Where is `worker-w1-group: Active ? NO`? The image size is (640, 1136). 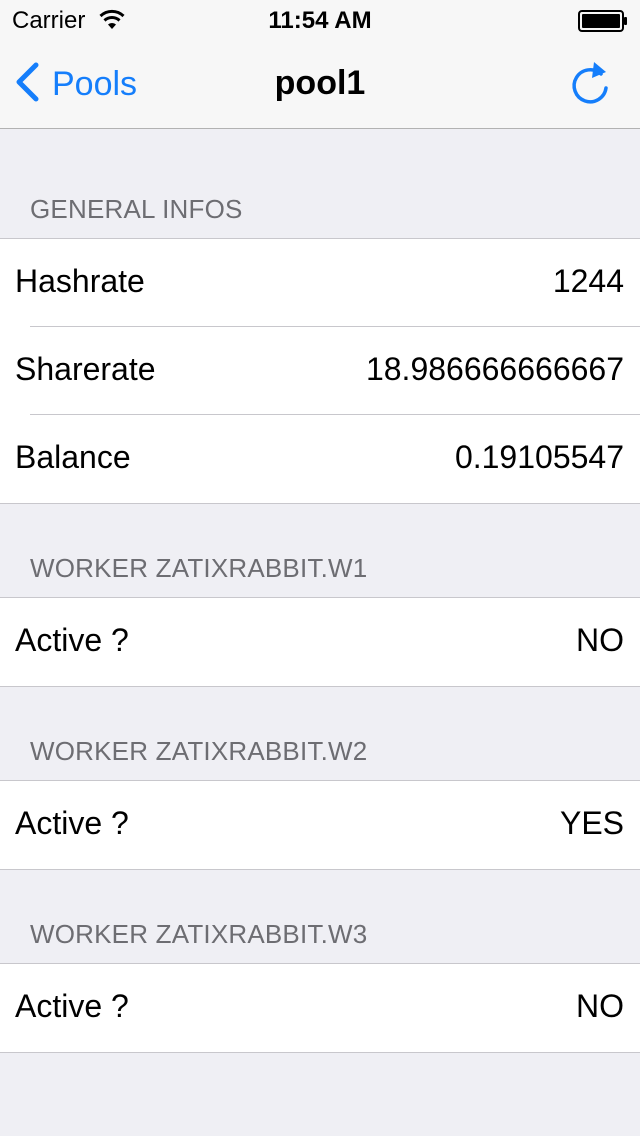
worker-w1-group: Active ? NO is located at coordinates (320, 642).